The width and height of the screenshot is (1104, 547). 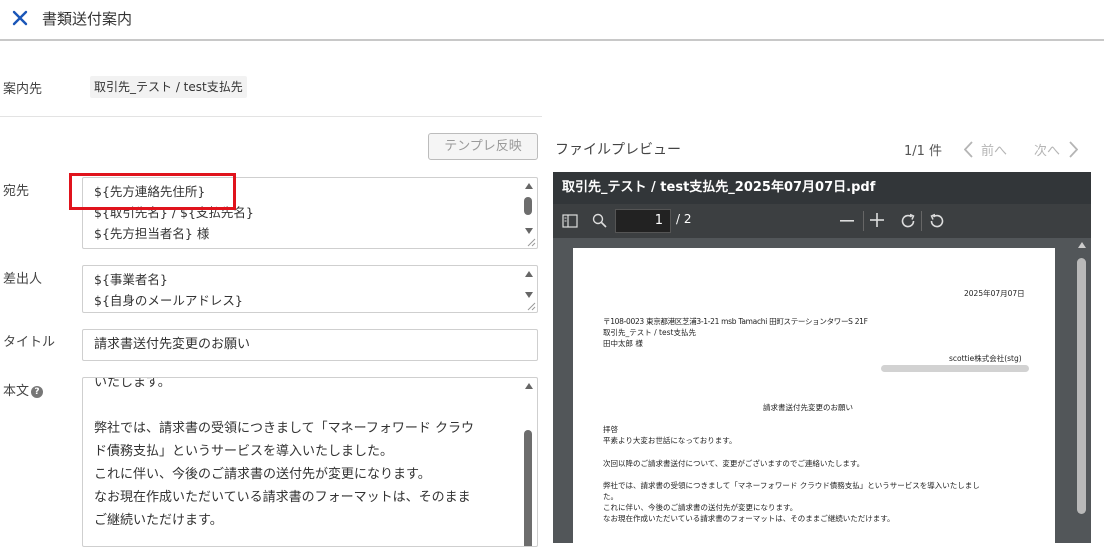 I want to click on pdf-filename: 取引先_テスト / test支払先_2025年07月07日.pdf, so click(x=822, y=188).